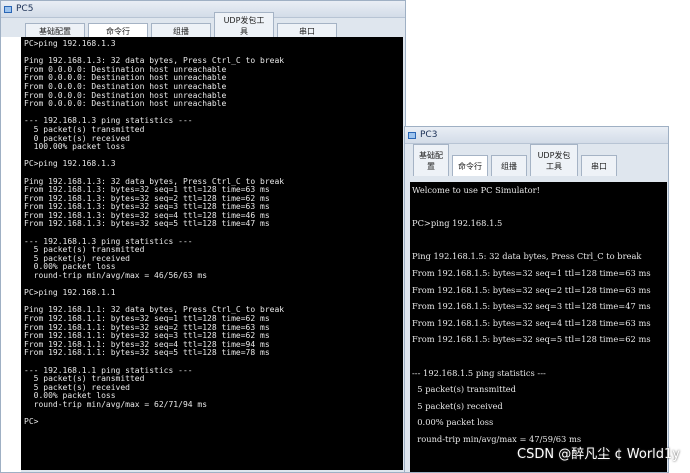  I want to click on terminal-line: 5 packet(s) transmitted, so click(464, 389).